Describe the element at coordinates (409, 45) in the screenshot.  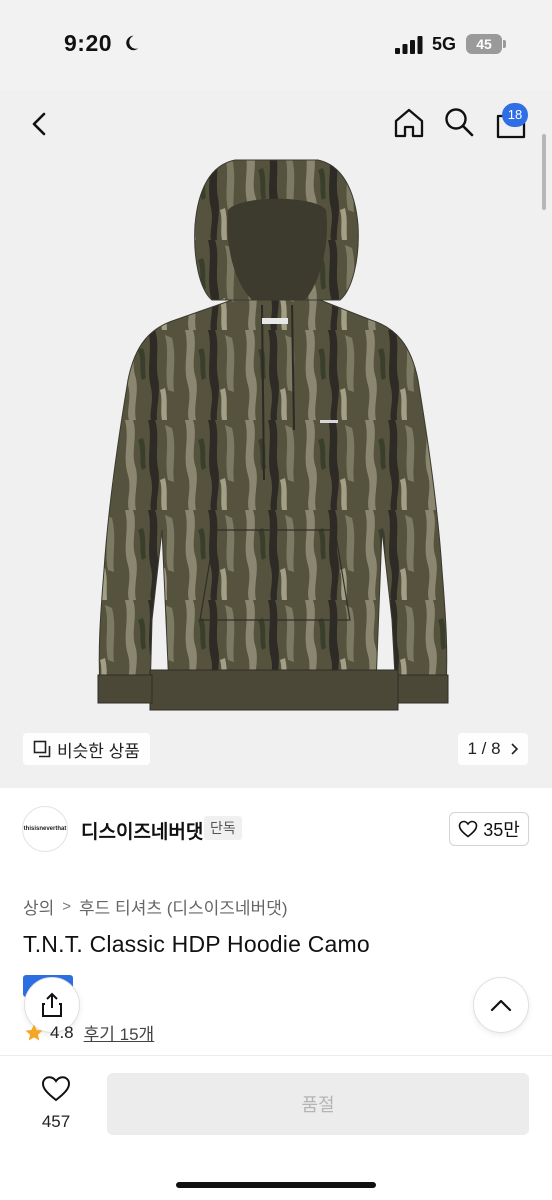
I see `signal-icon` at that location.